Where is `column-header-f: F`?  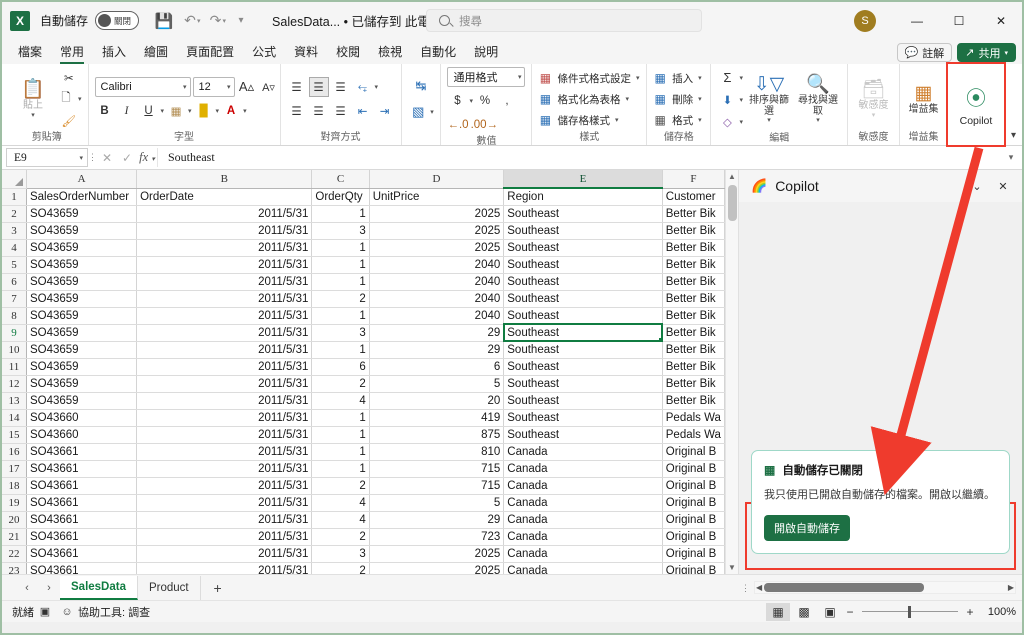 column-header-f: F is located at coordinates (693, 179).